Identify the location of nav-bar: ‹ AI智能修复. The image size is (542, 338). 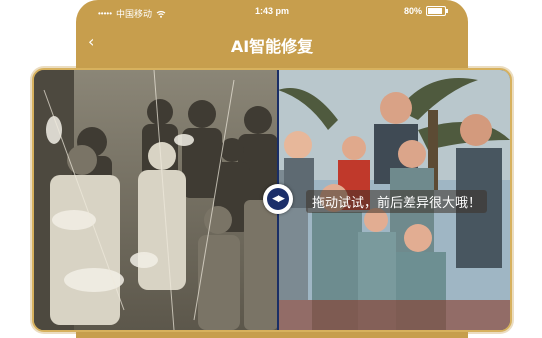
(272, 44).